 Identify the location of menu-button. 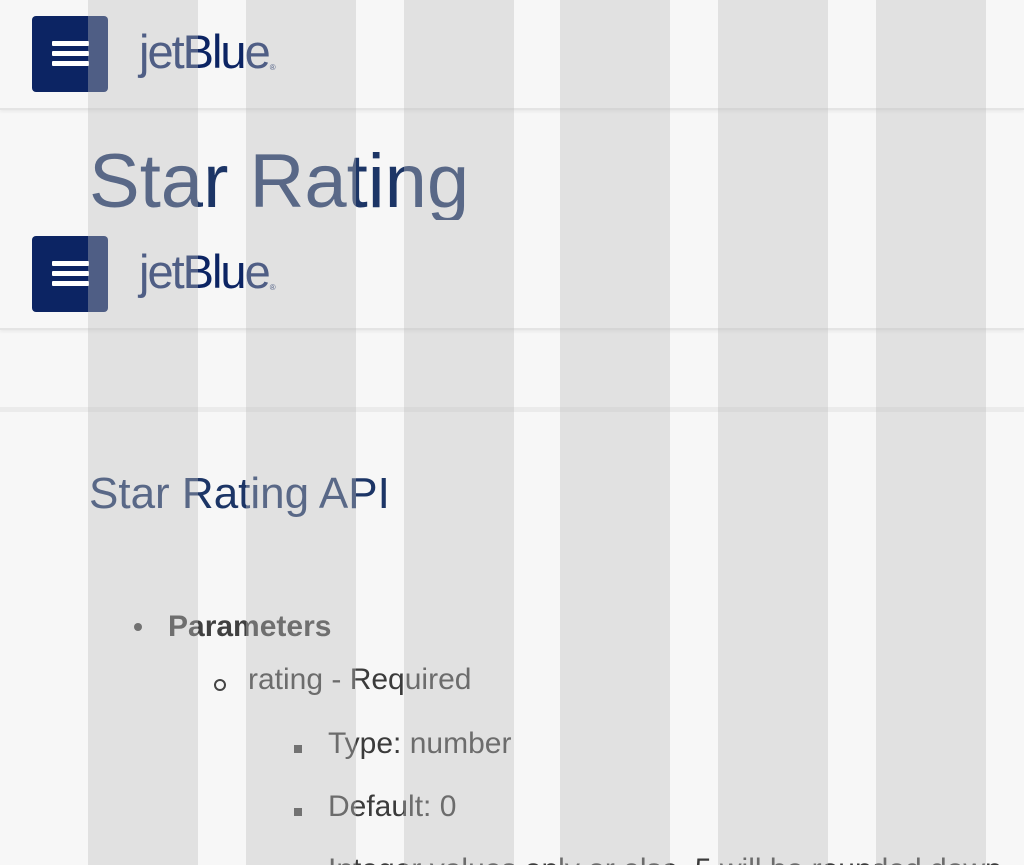
(70, 54).